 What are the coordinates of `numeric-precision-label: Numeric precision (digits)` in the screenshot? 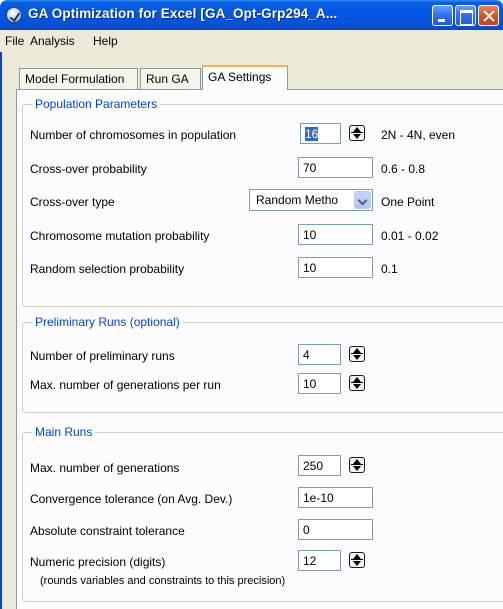 It's located at (98, 562).